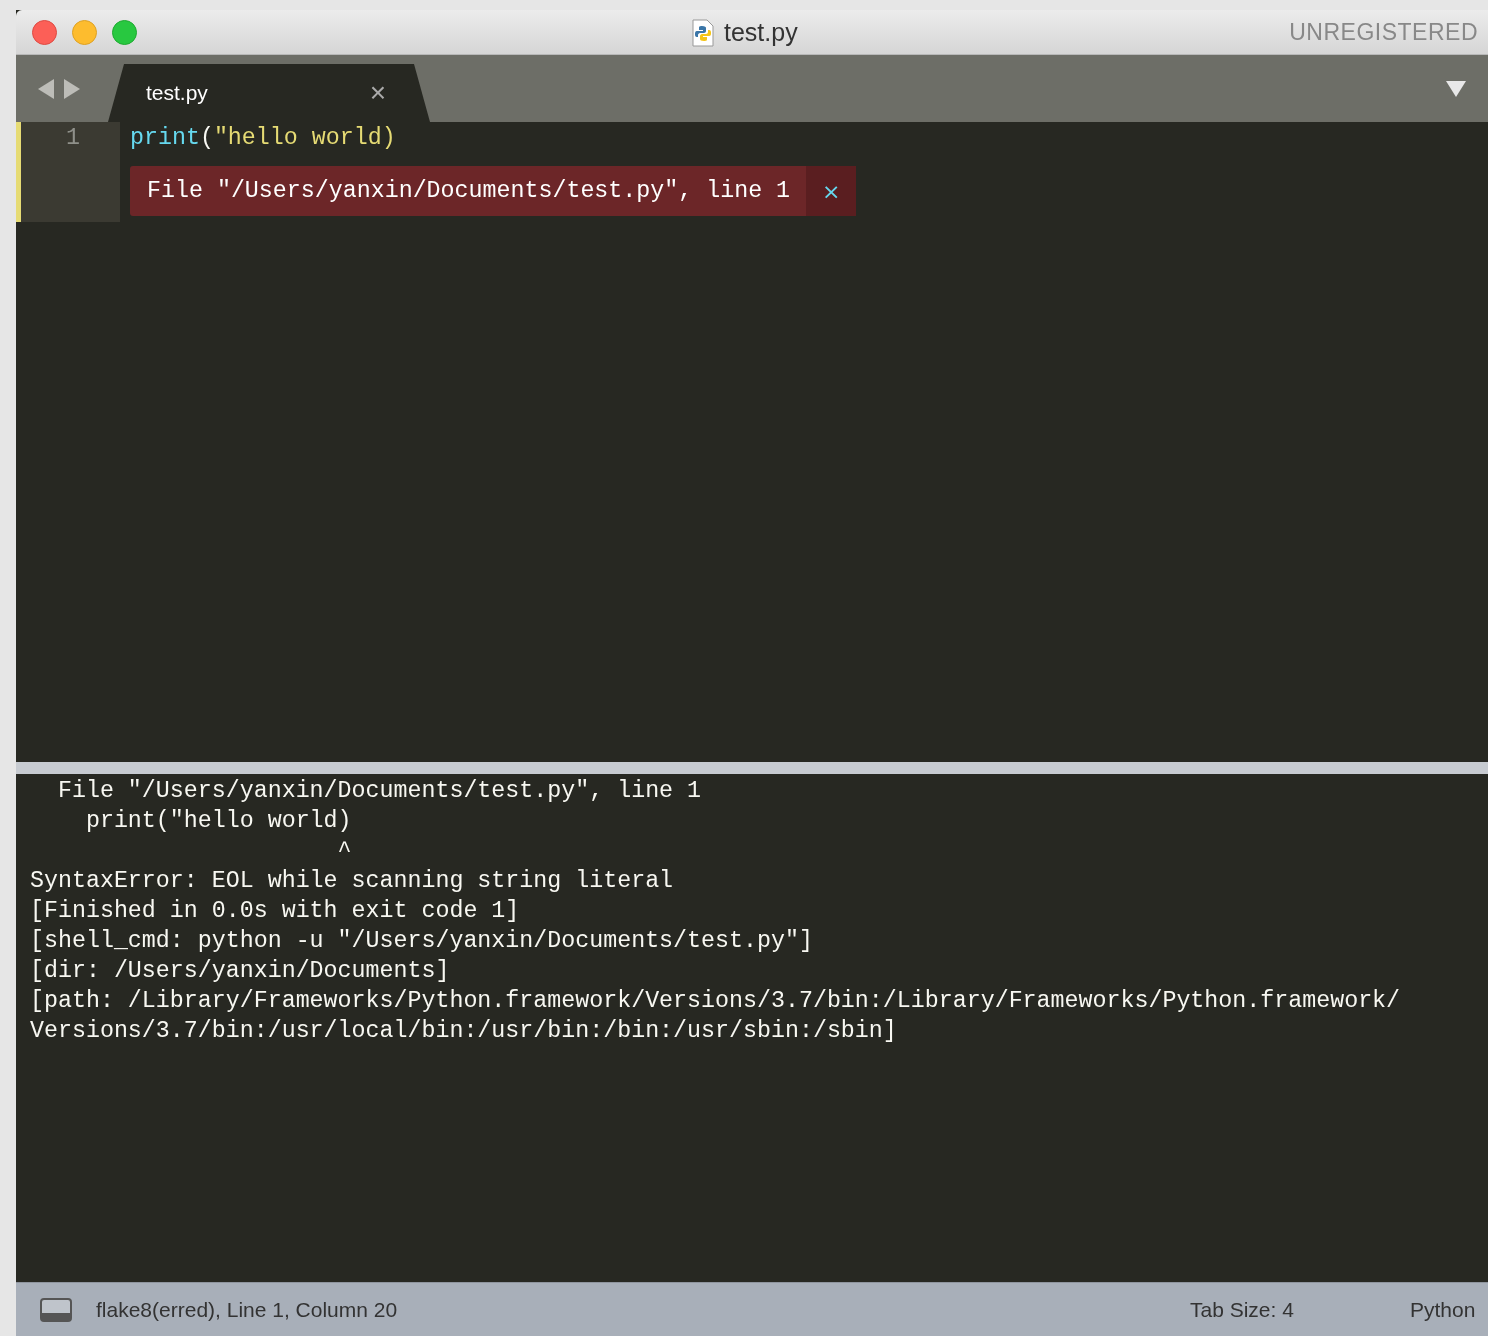  Describe the element at coordinates (716, 1001) in the screenshot. I see `output-line: [path: /Library/Frameworks/Python.framework/Versions/3.7/bin:/Library/Frameworks/Python.framework/` at that location.